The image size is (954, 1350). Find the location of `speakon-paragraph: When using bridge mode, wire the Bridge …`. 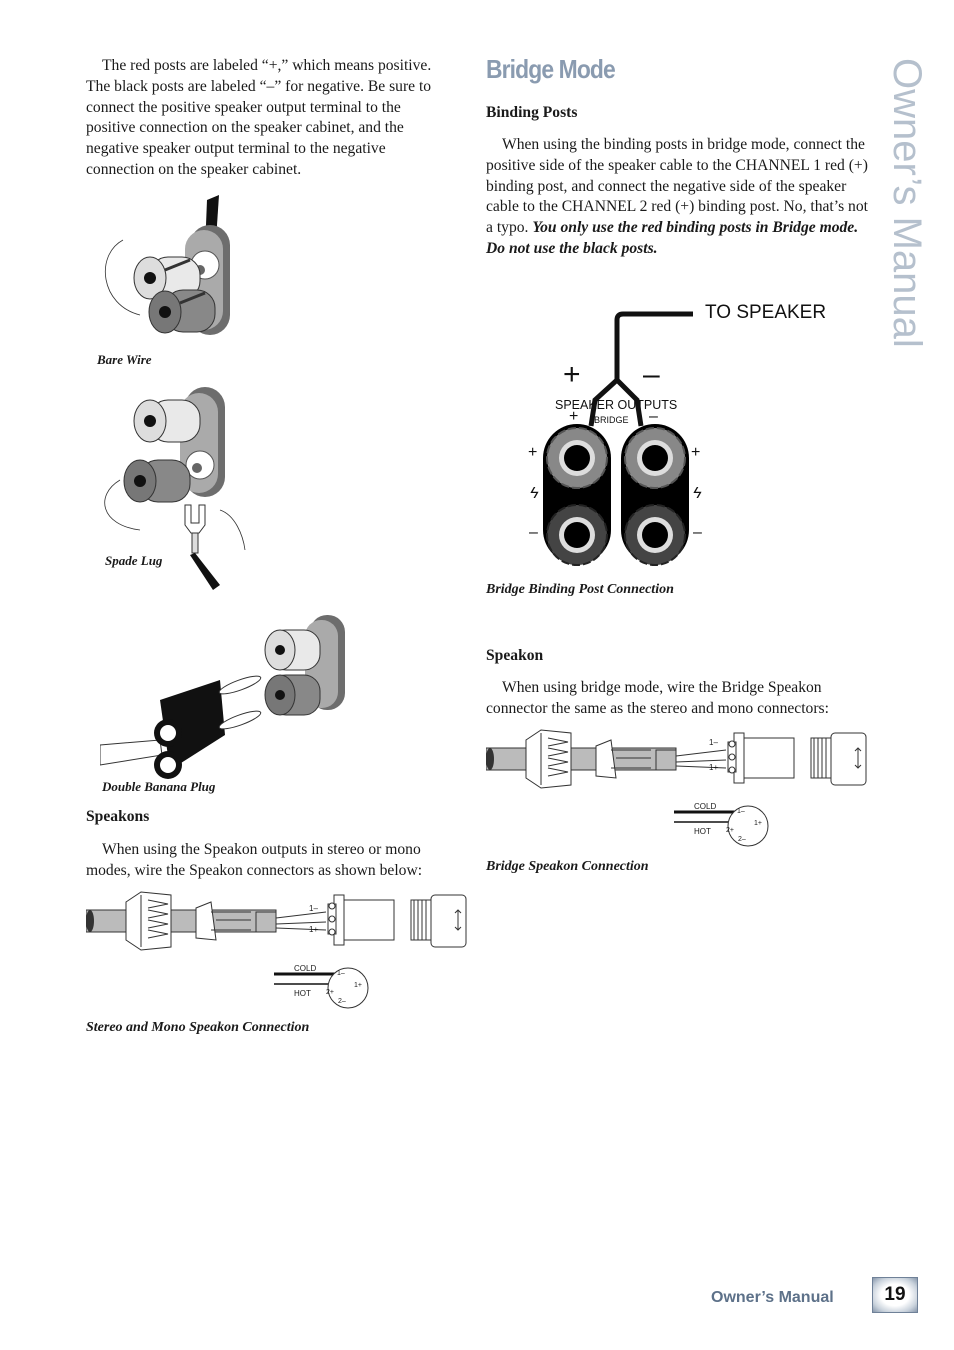

speakon-paragraph: When using bridge mode, wire the Bridge … is located at coordinates (657, 698).